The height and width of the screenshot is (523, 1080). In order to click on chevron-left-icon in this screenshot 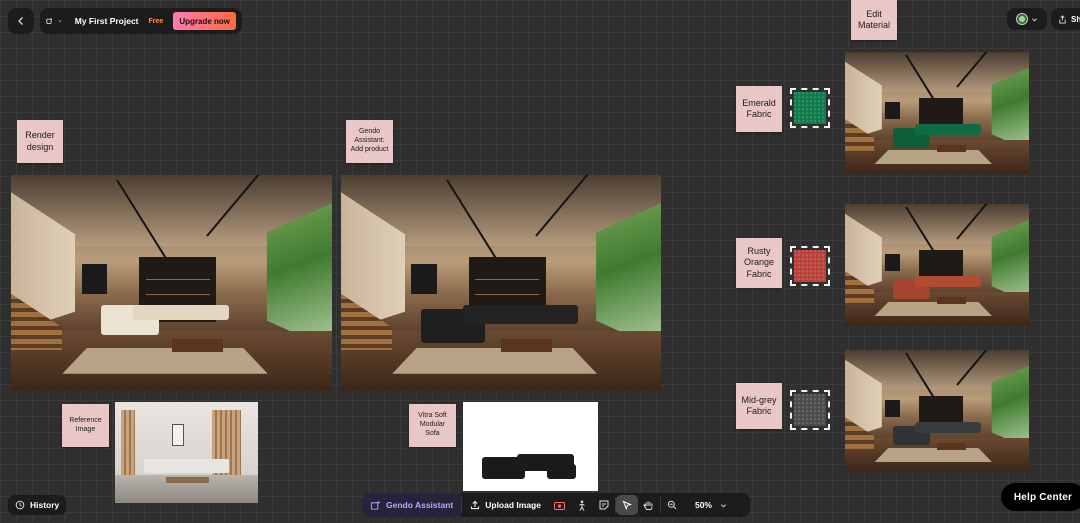, I will do `click(20, 21)`.